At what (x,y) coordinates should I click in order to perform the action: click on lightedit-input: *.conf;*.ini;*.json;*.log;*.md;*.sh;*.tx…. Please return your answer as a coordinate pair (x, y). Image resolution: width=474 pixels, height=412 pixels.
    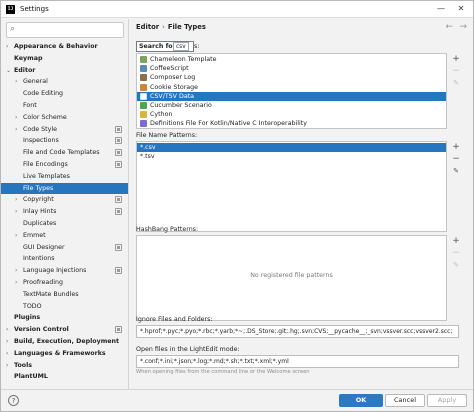
    Looking at the image, I should click on (297, 361).